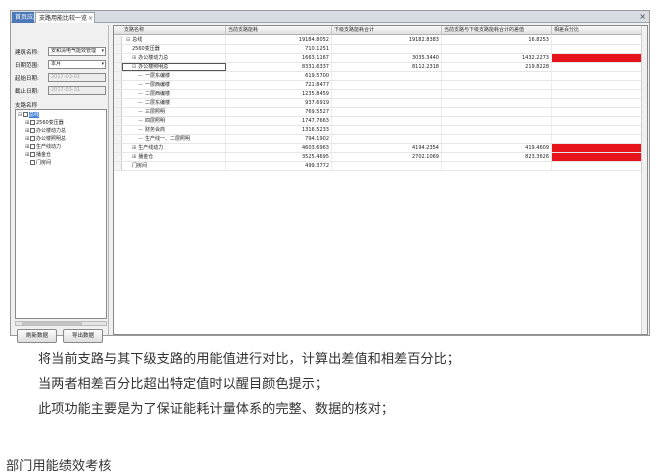 The width and height of the screenshot is (660, 474). I want to click on current-cell: 1316.5233, so click(279, 130).